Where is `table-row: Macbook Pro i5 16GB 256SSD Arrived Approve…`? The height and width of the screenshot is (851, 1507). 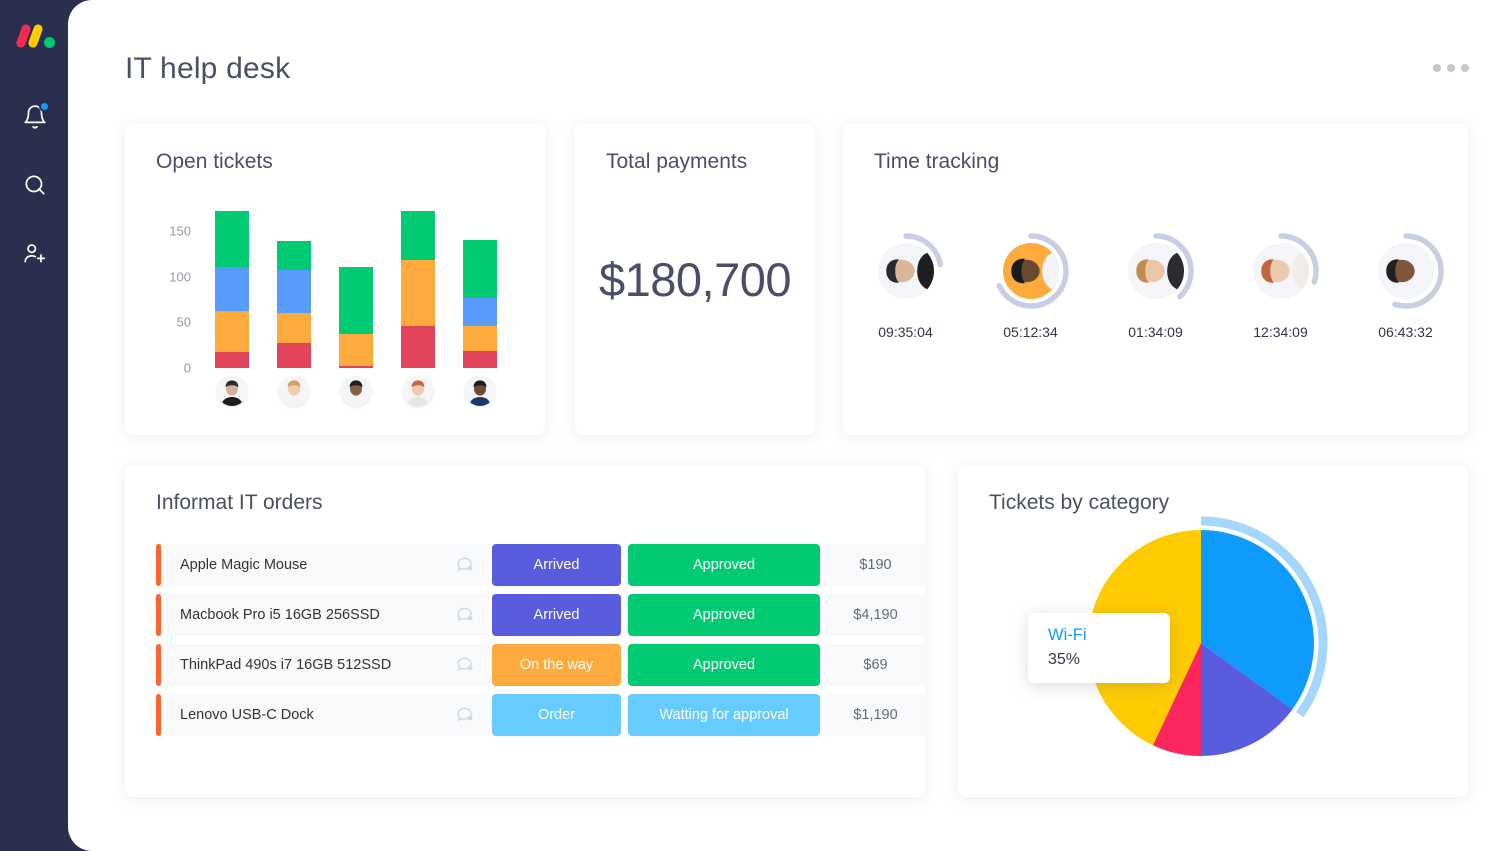 table-row: Macbook Pro i5 16GB 256SSD Arrived Approve… is located at coordinates (541, 615).